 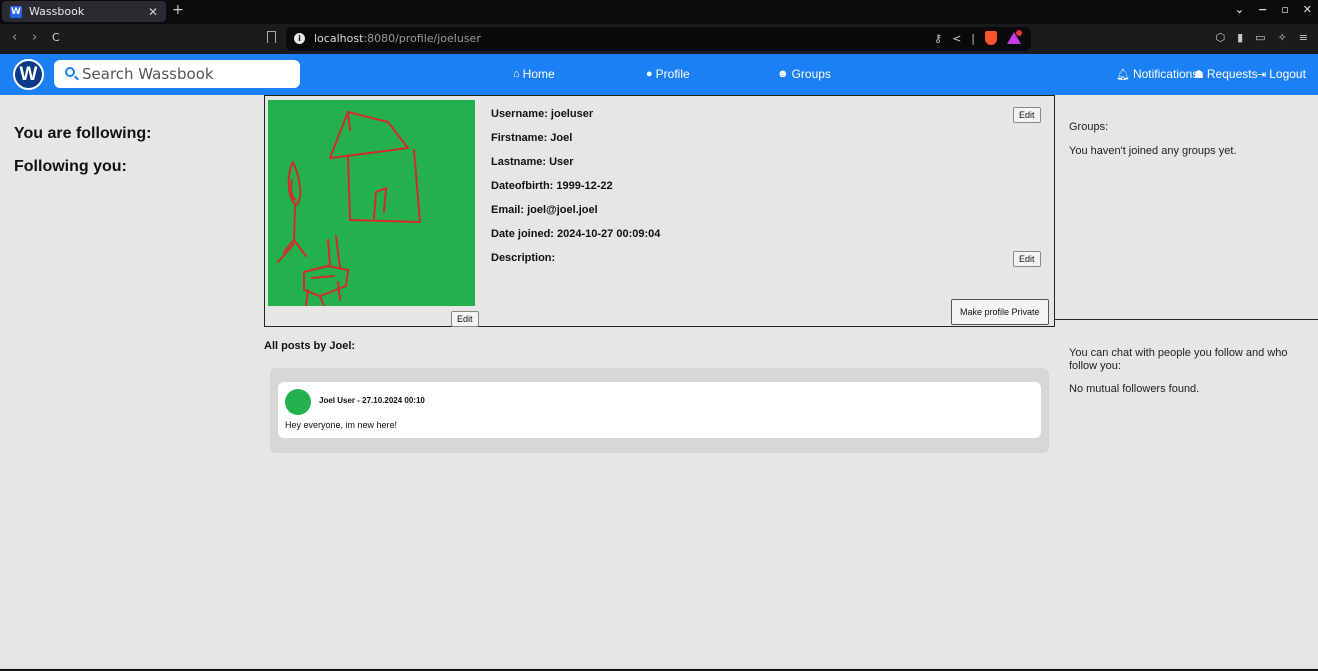 What do you see at coordinates (14, 37) in the screenshot?
I see `back-button: ‹` at bounding box center [14, 37].